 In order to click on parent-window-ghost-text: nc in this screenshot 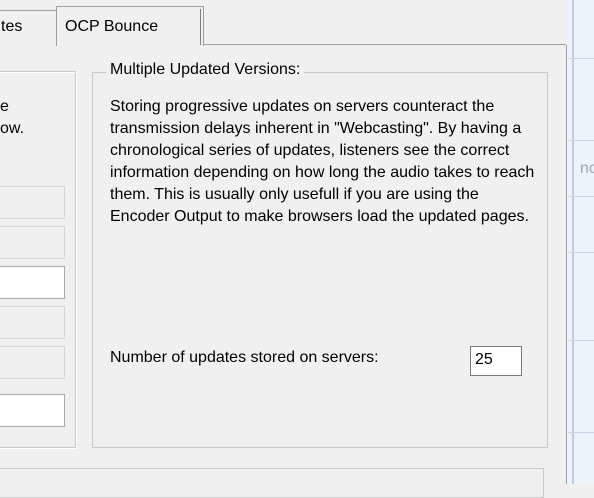, I will do `click(587, 168)`.